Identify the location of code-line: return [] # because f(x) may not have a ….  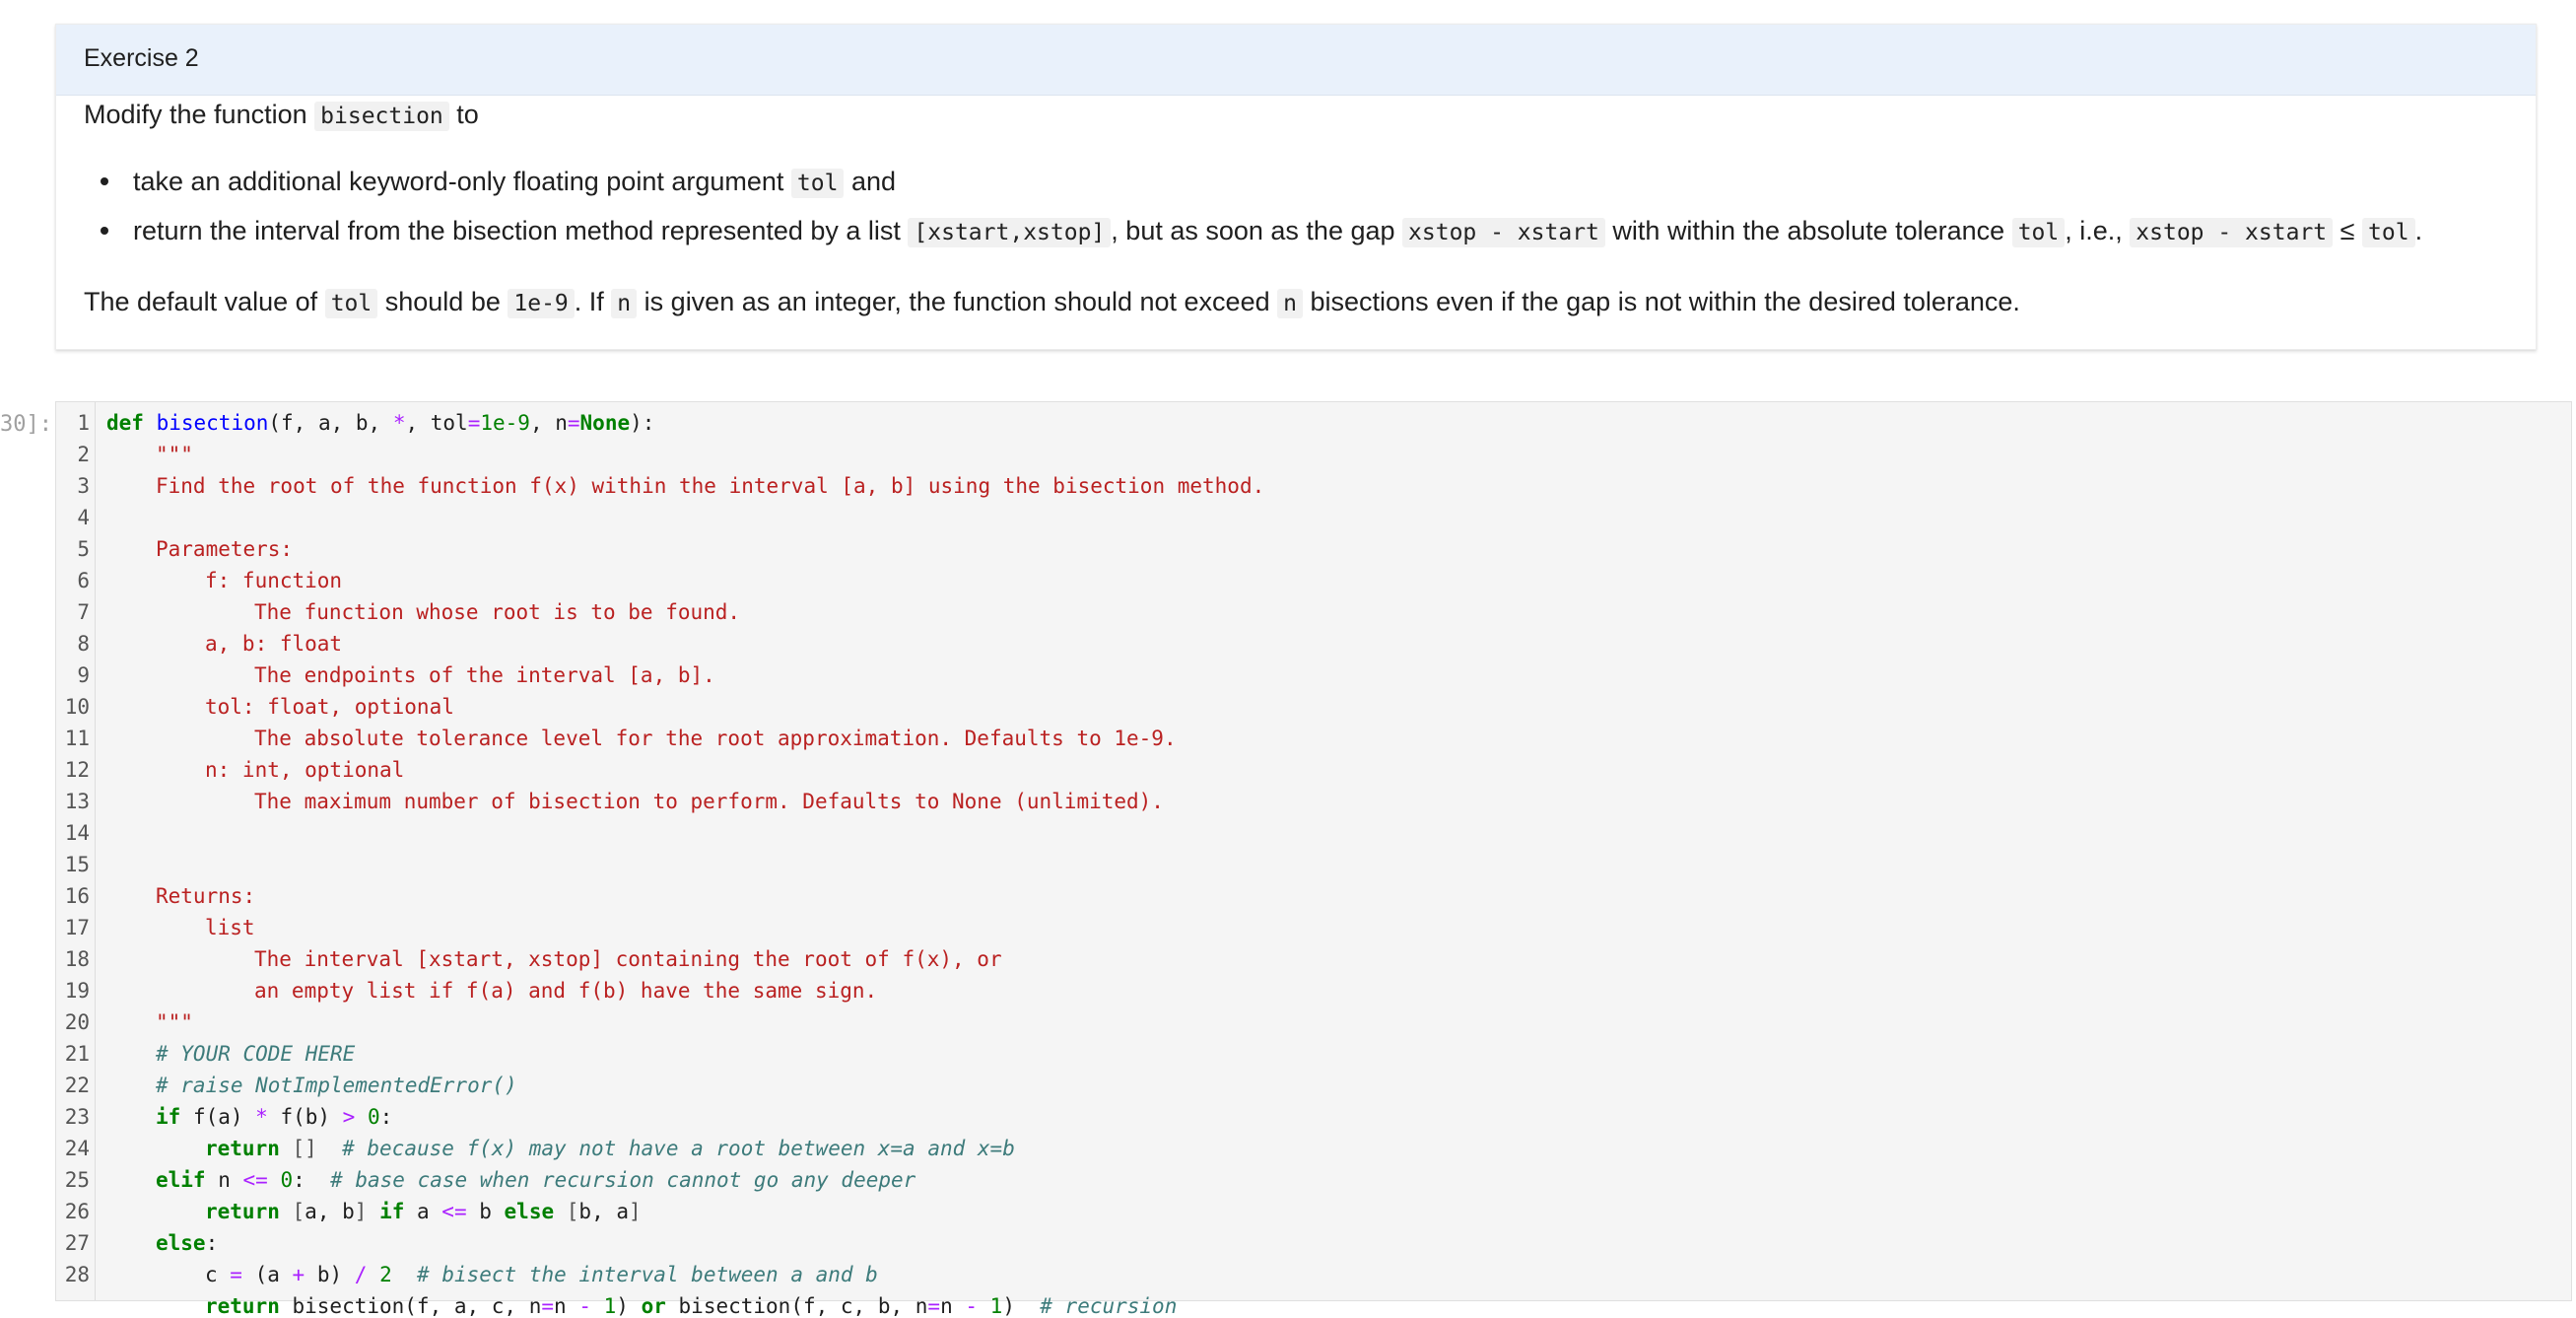
(610, 1148).